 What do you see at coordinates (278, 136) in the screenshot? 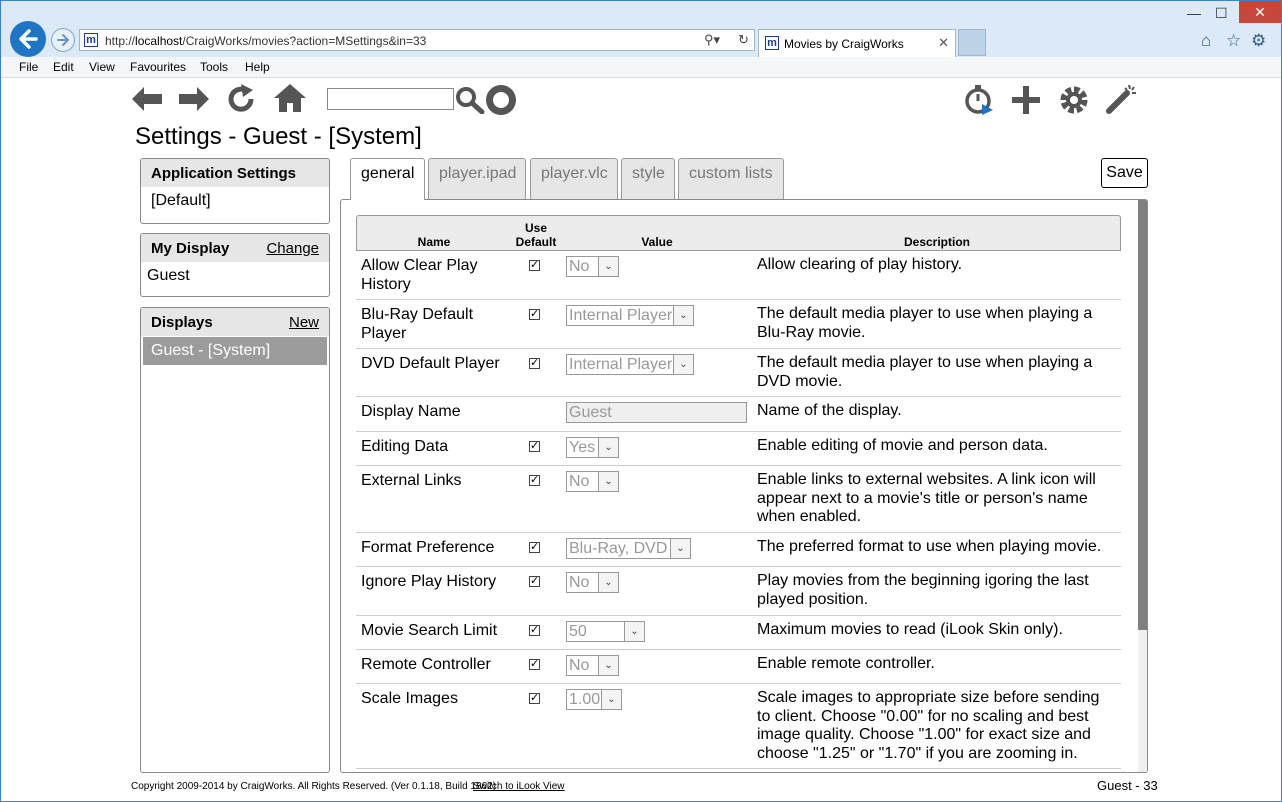
I see `page-title: Settings - Guest - [System]` at bounding box center [278, 136].